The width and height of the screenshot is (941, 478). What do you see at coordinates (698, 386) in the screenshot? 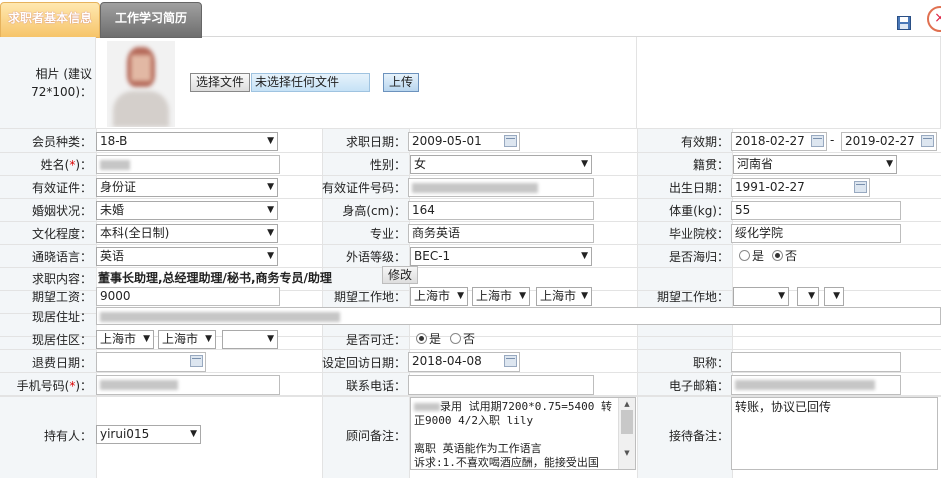
I see `email-label: 电子邮箱：` at bounding box center [698, 386].